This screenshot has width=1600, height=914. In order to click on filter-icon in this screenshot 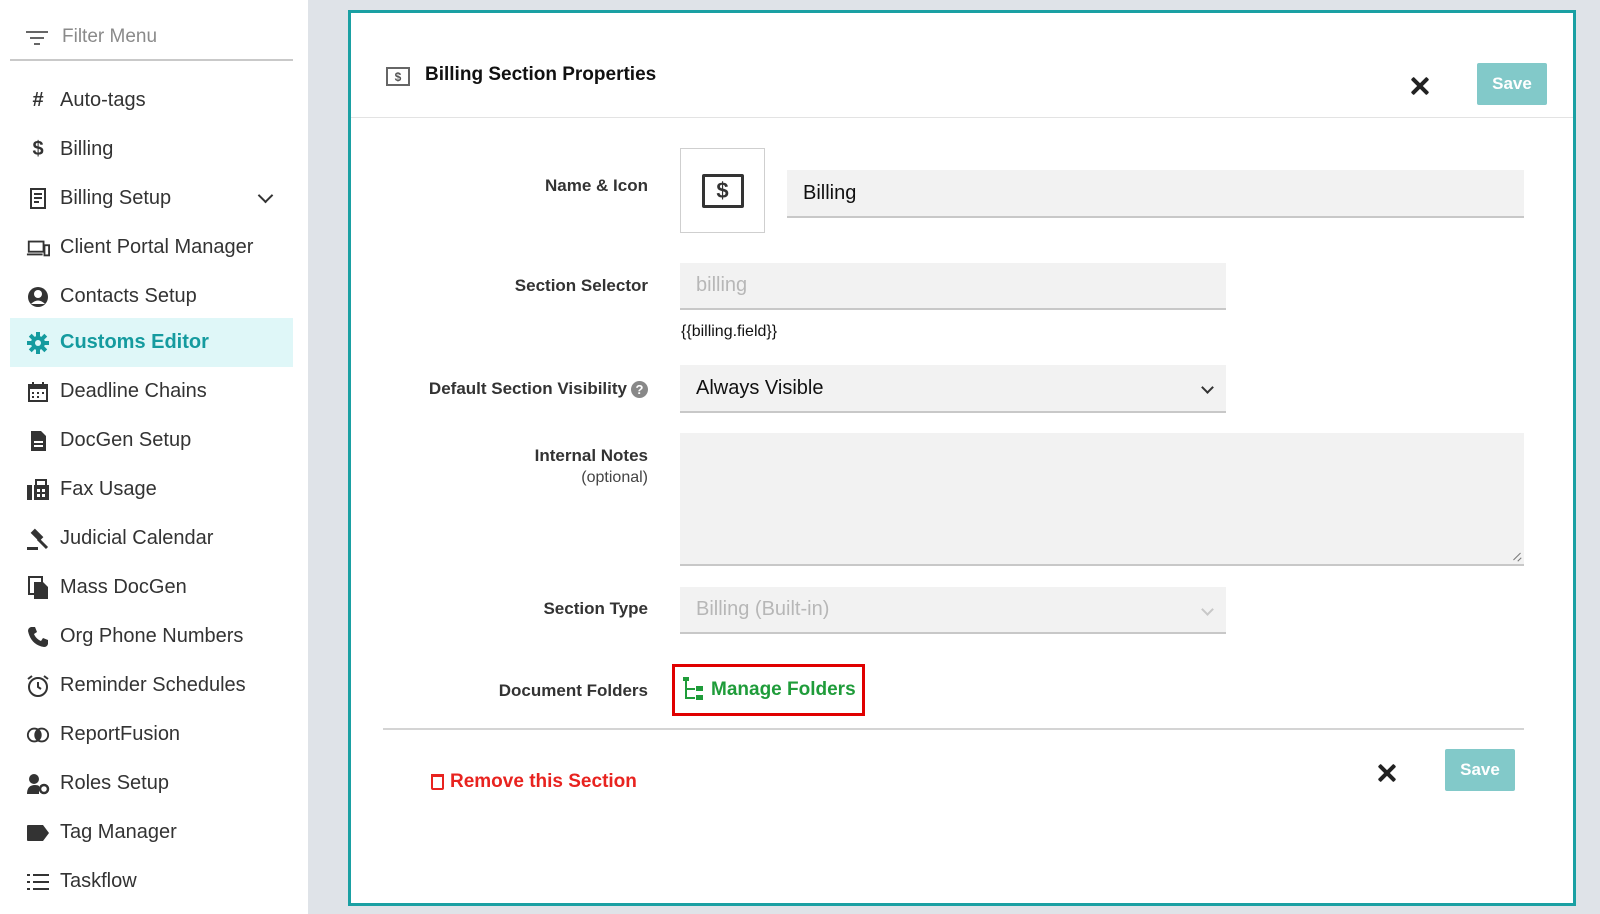, I will do `click(37, 37)`.